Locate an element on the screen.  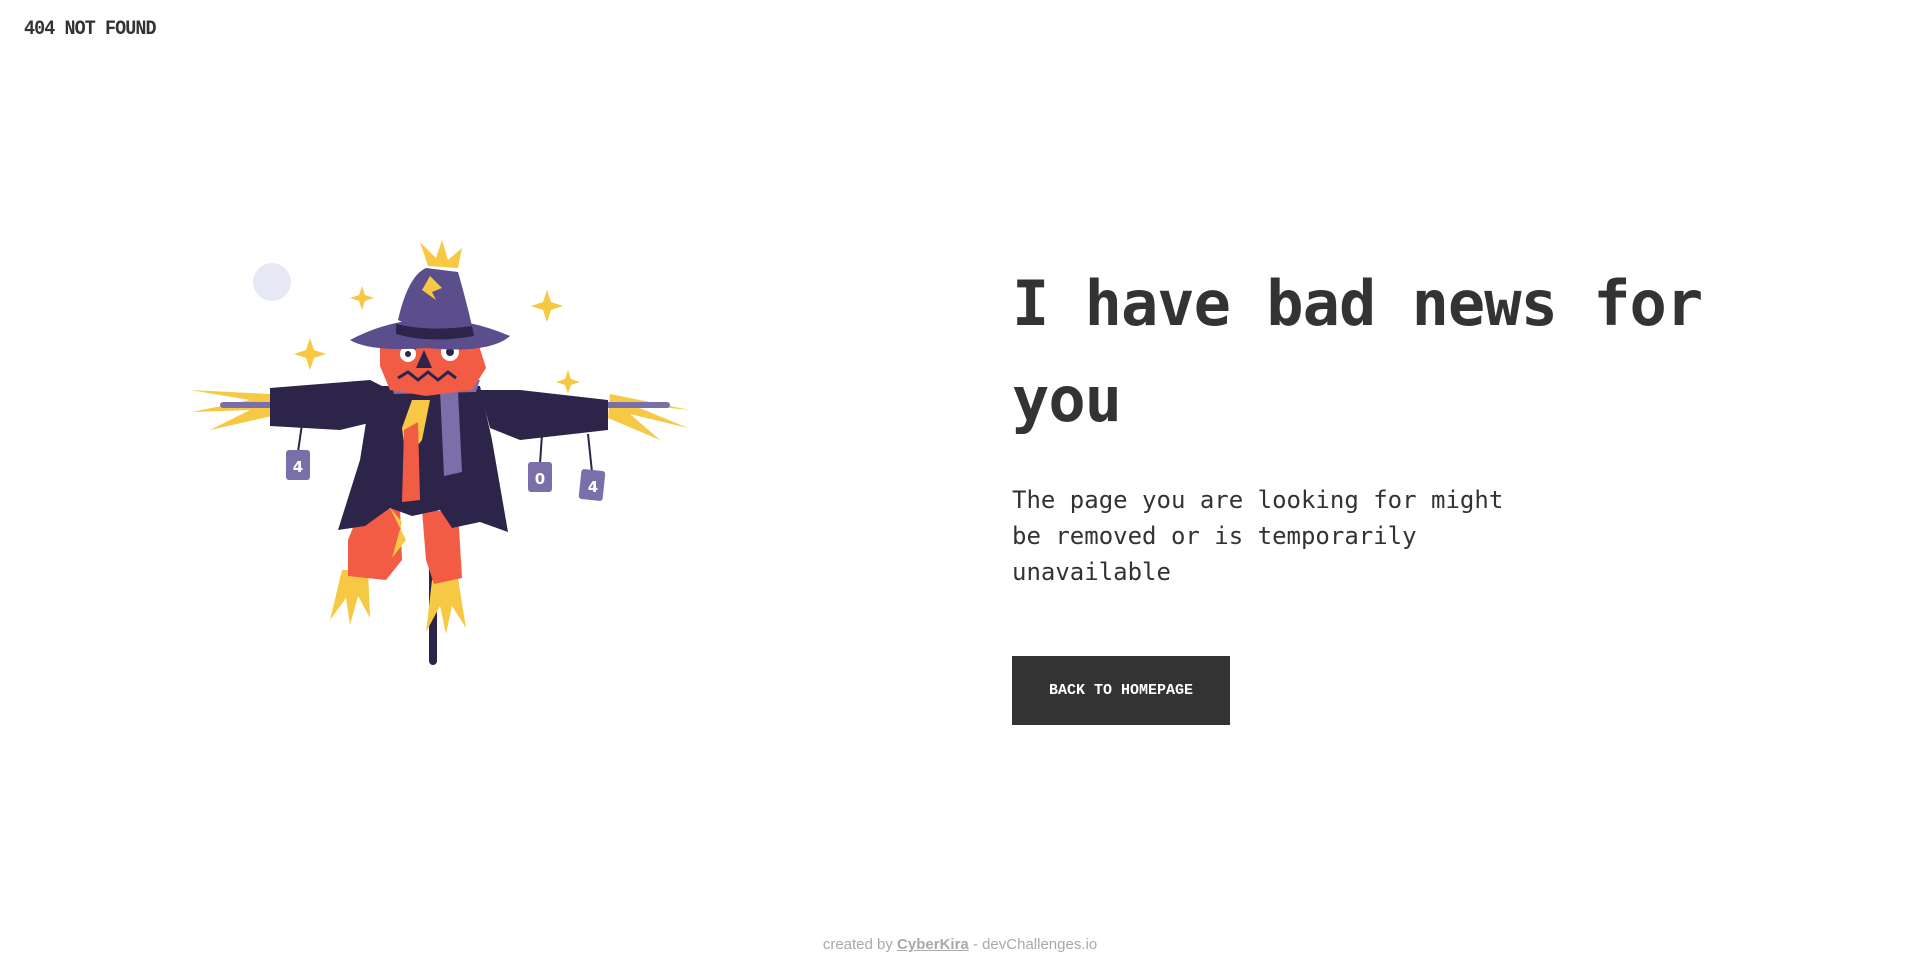
can-text: 0 is located at coordinates (540, 479).